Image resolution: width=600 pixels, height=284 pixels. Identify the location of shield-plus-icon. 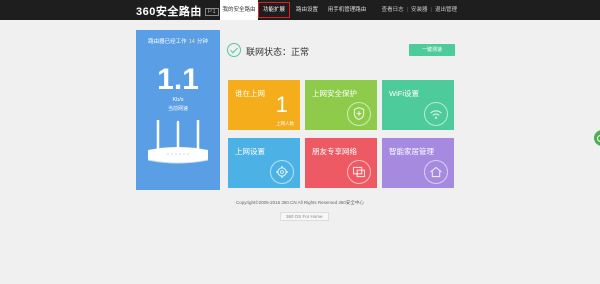
(359, 114).